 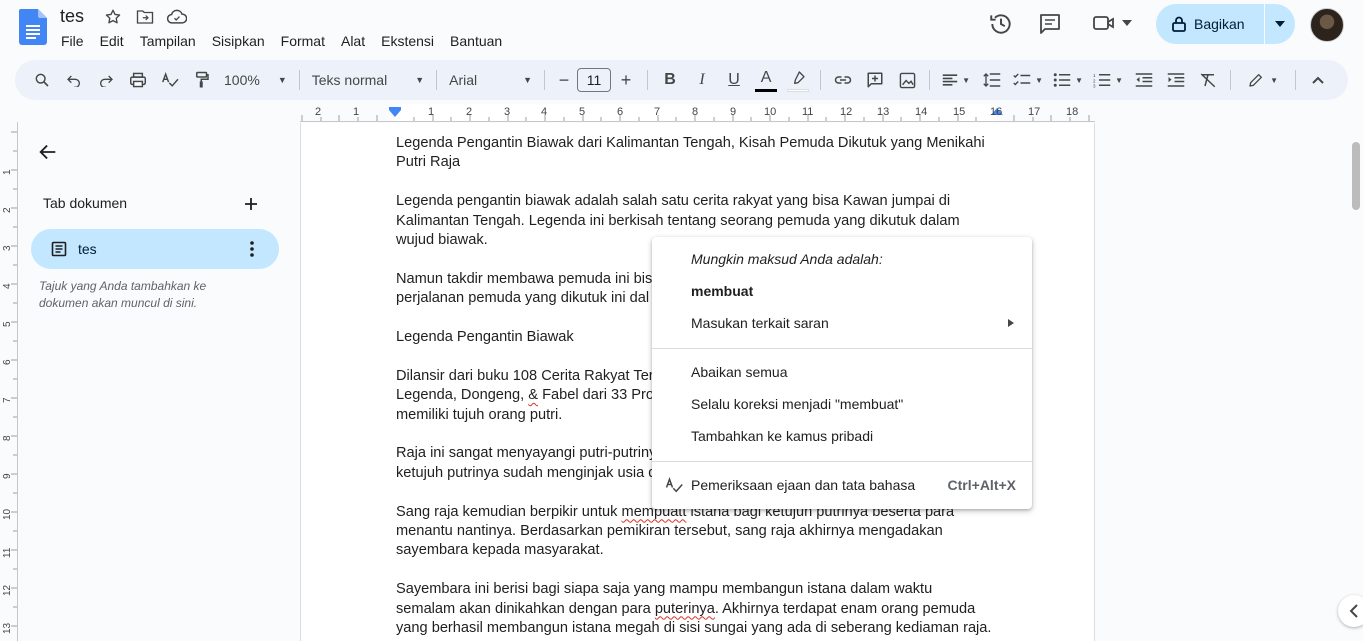 What do you see at coordinates (1028, 80) in the screenshot?
I see `checklist-dropdown: ▼` at bounding box center [1028, 80].